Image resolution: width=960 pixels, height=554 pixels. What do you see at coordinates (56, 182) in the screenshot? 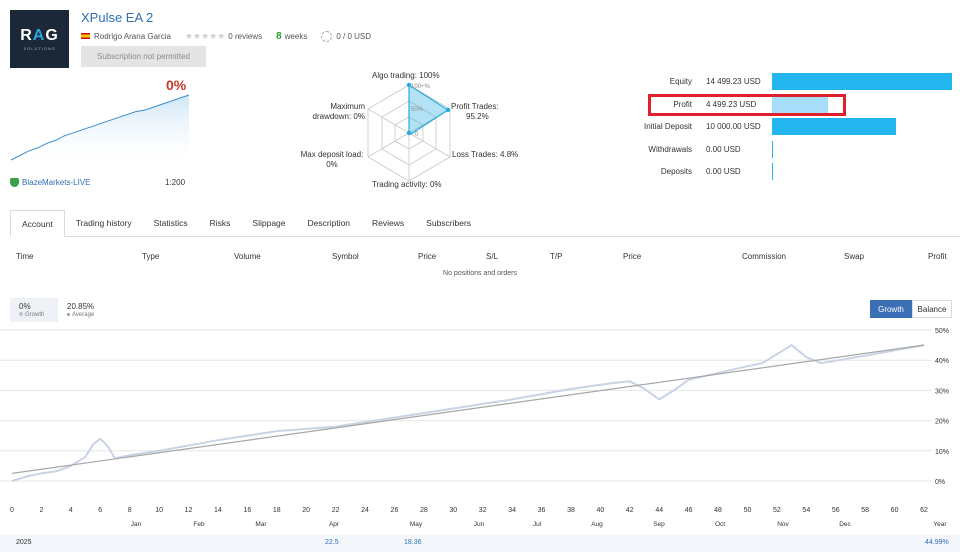
I see `broker-name: BlazeMarkets-LIVE` at bounding box center [56, 182].